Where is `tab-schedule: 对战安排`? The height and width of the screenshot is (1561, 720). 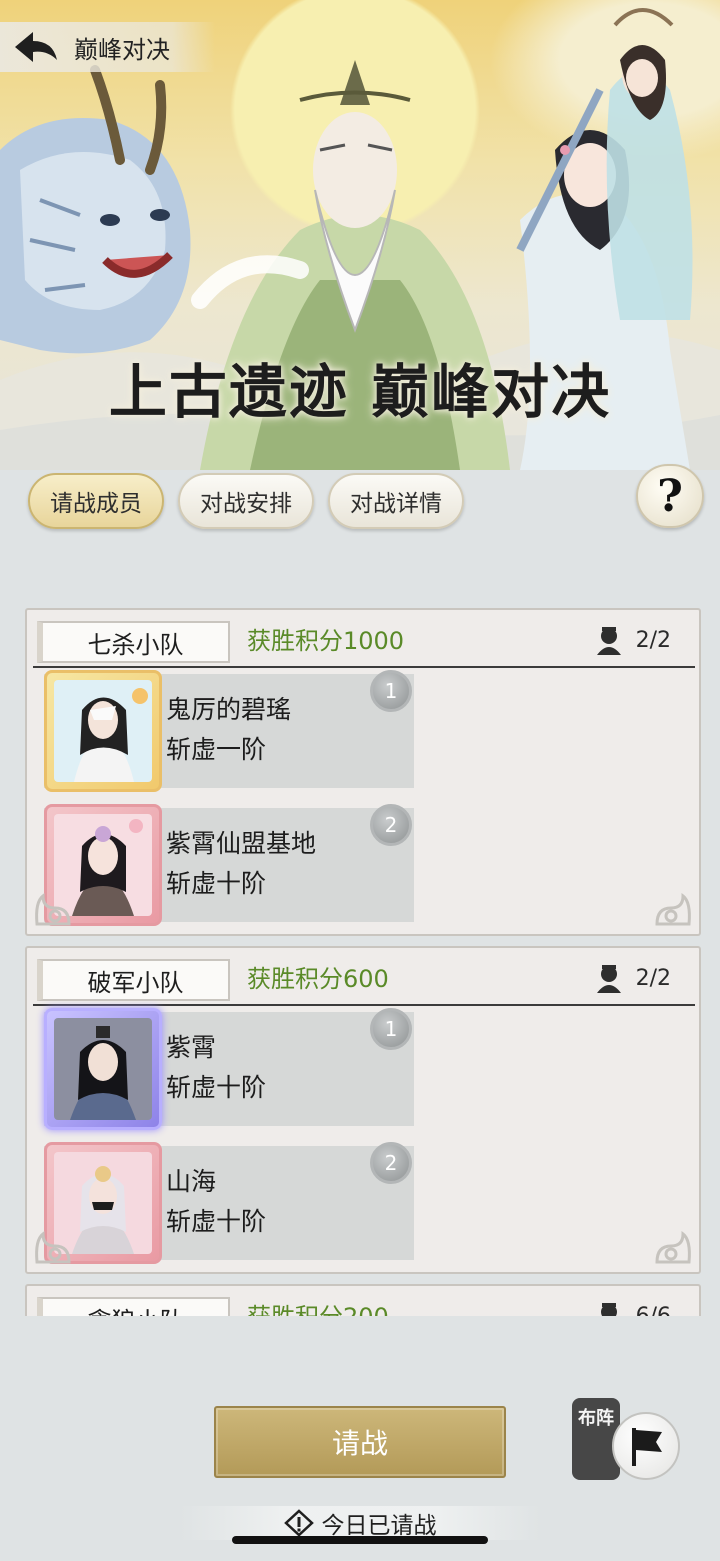
tab-schedule: 对战安排 is located at coordinates (246, 501).